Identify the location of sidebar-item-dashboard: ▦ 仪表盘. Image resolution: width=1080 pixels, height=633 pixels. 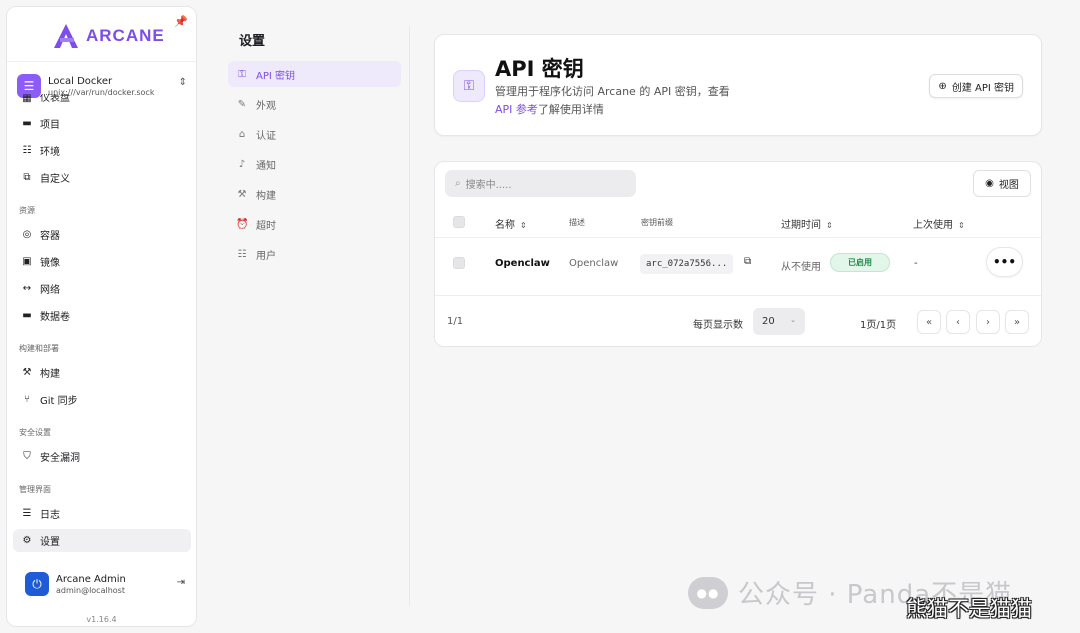
(102, 99).